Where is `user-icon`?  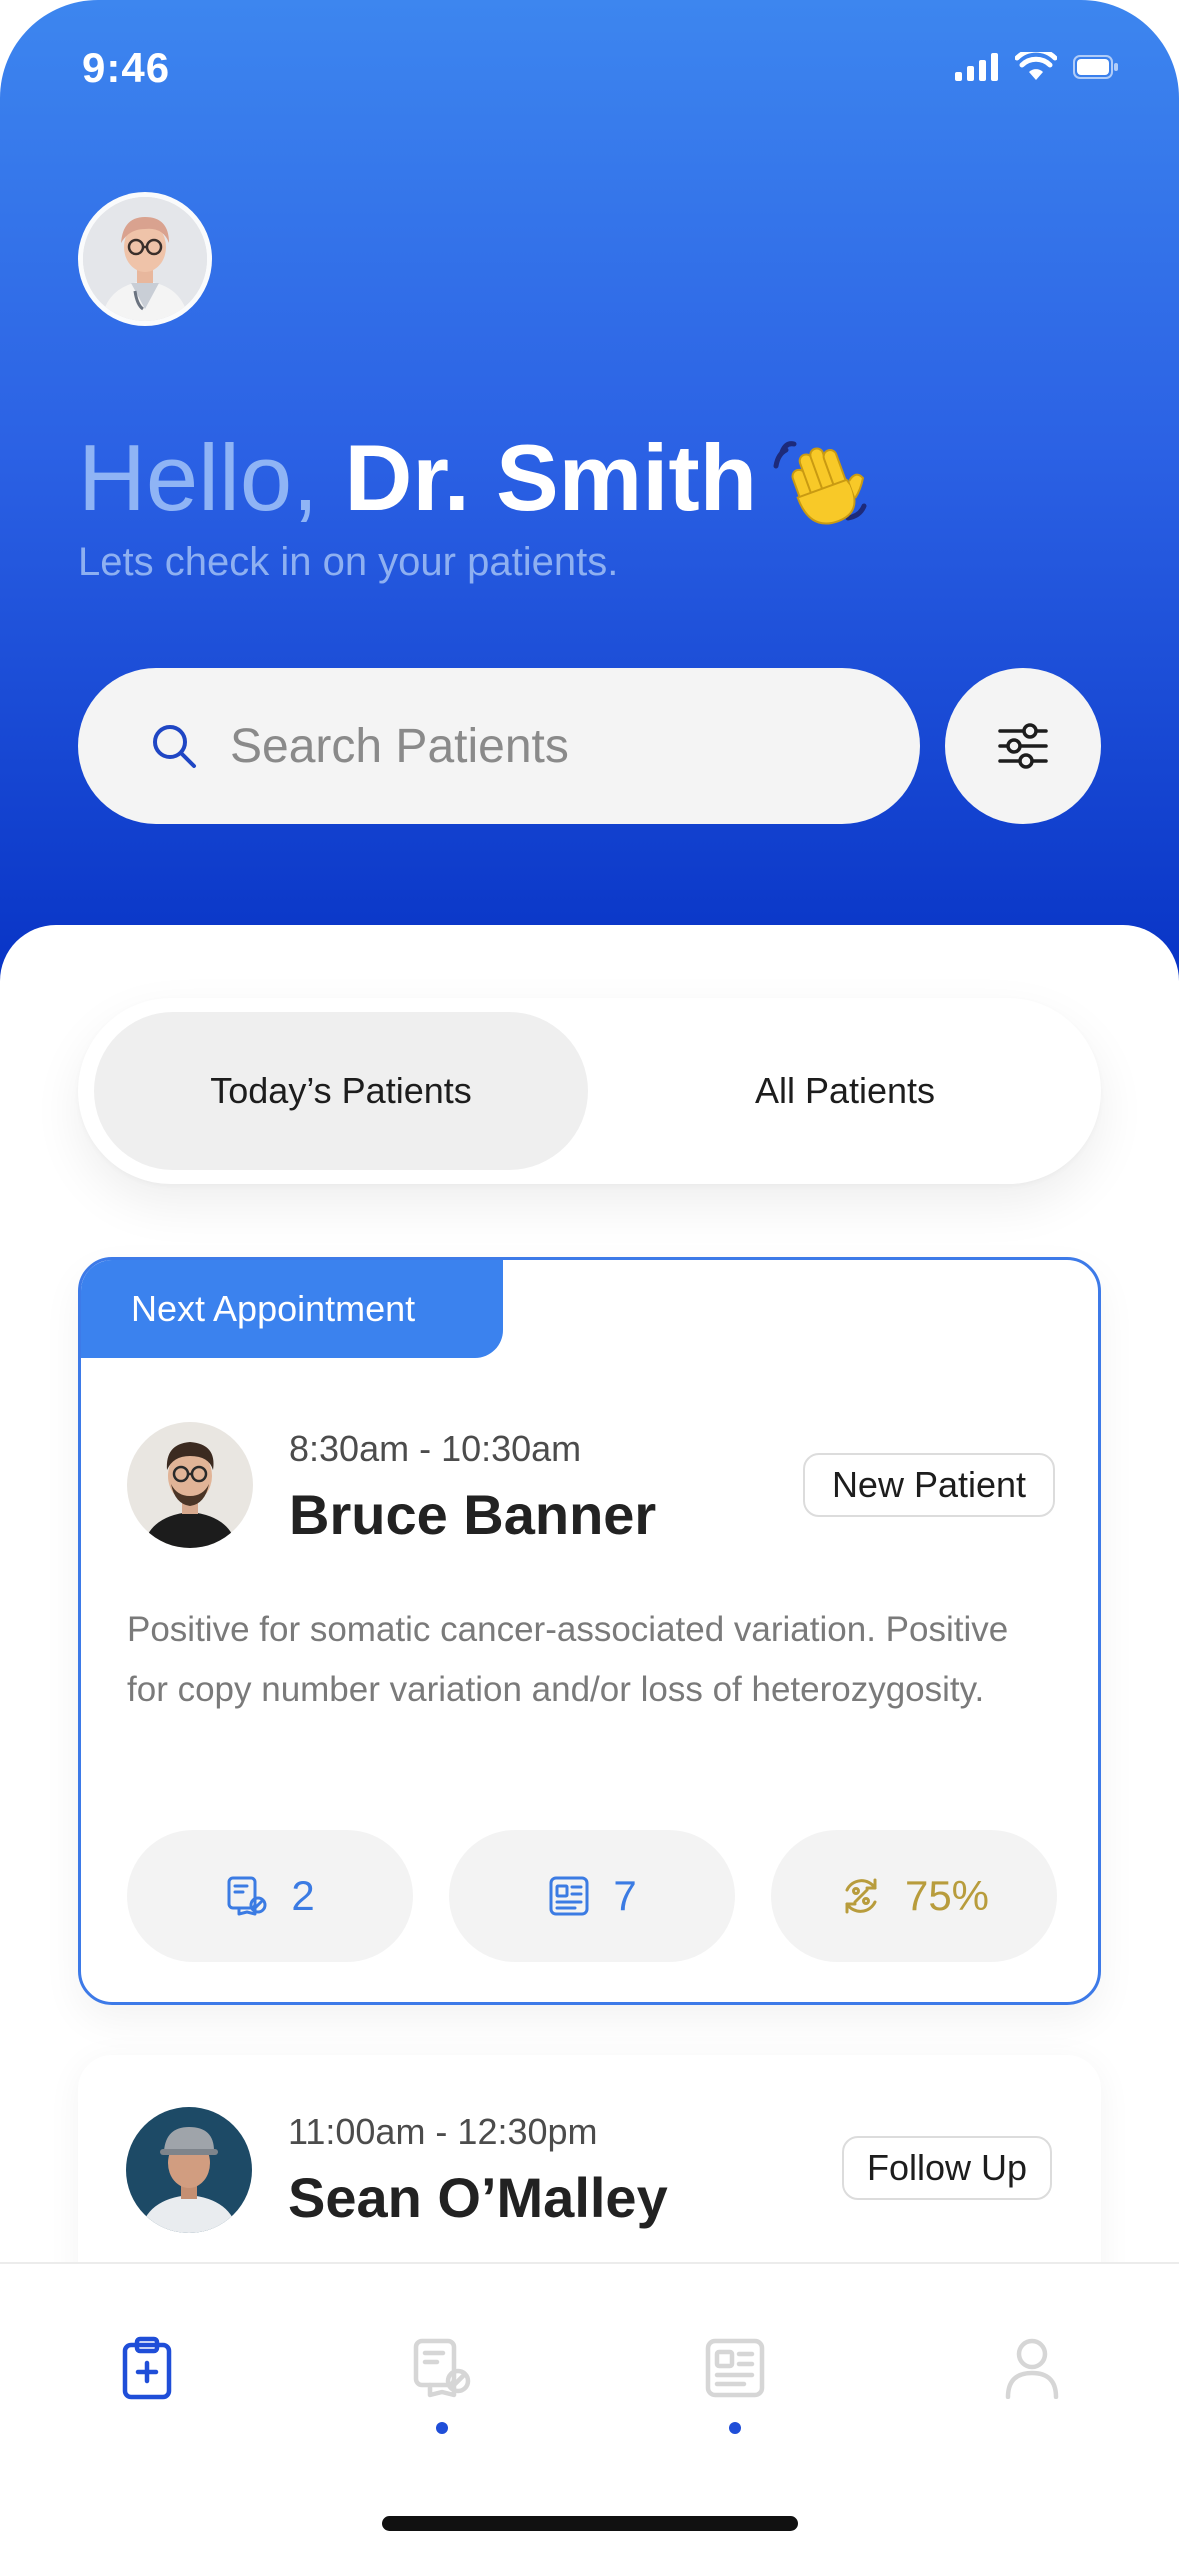
user-icon is located at coordinates (1032, 2368).